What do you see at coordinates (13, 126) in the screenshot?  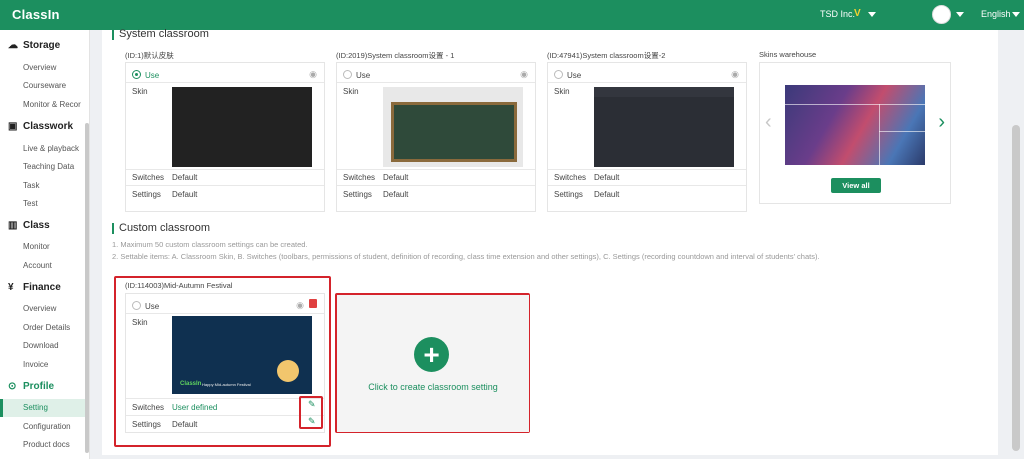 I see `classwork-icon: ▣` at bounding box center [13, 126].